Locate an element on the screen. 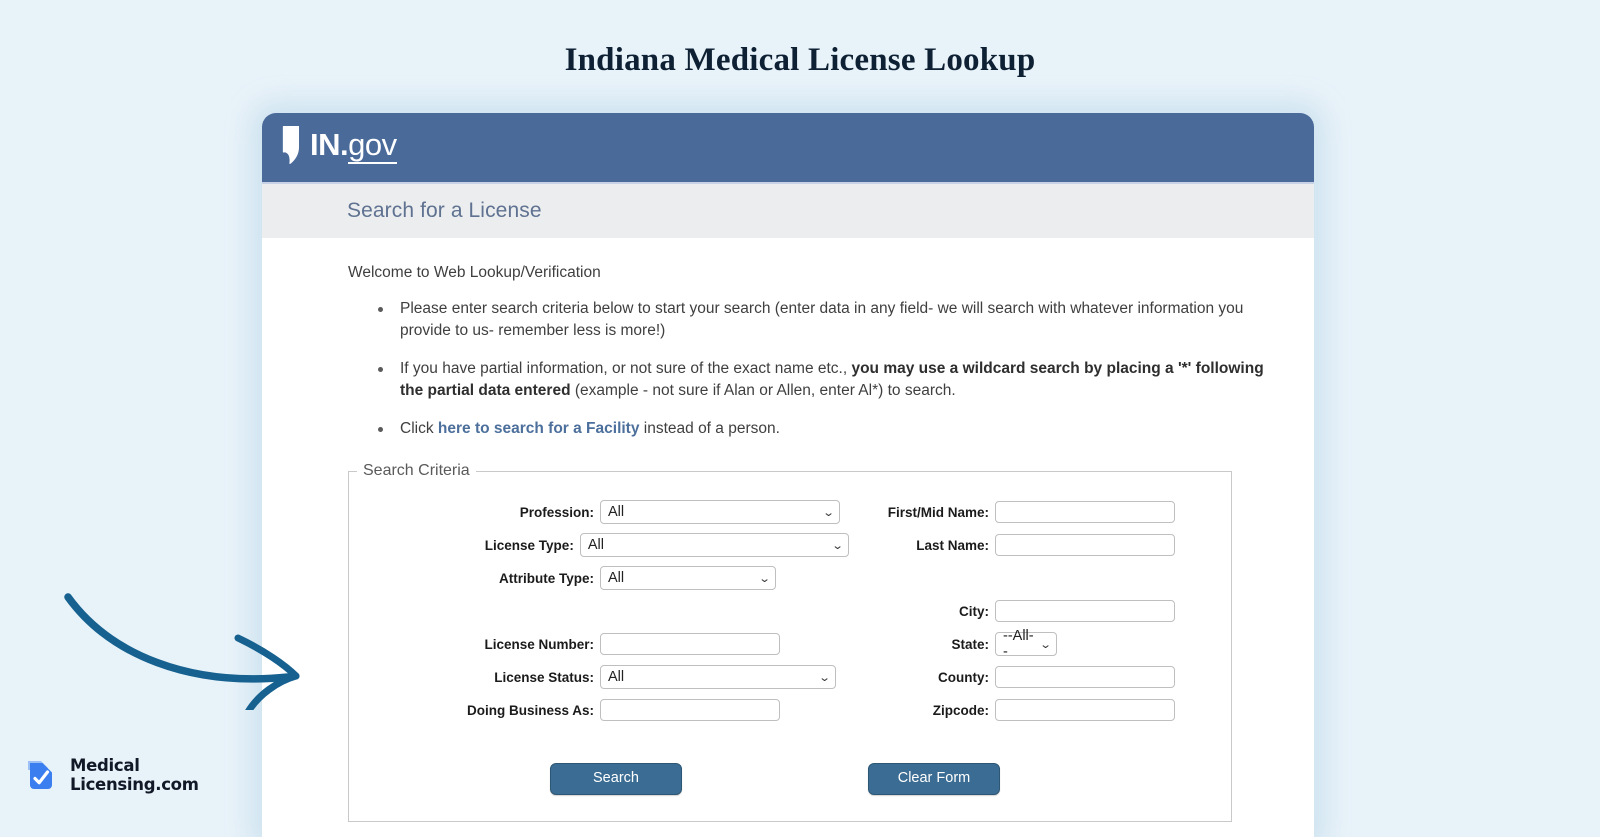 This screenshot has height=837, width=1600. clear-form-button: Clear Form is located at coordinates (934, 779).